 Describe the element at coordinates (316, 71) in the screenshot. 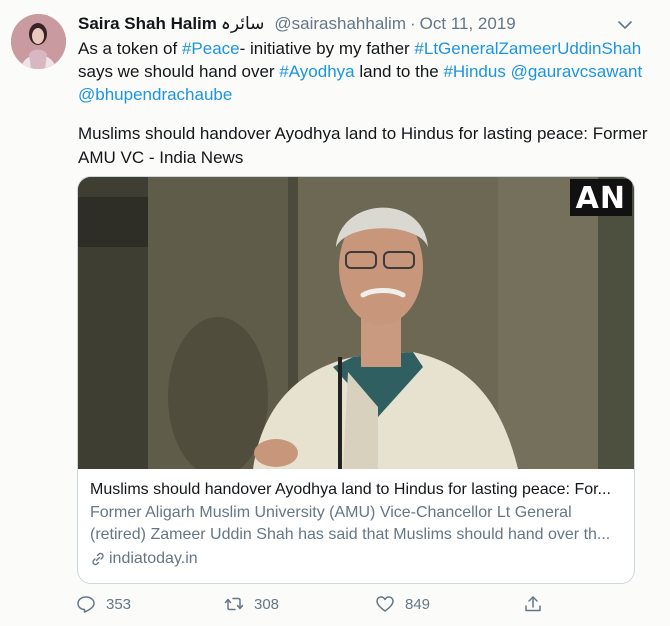

I see `hashtag-ayodhya: #Ayodhya` at that location.